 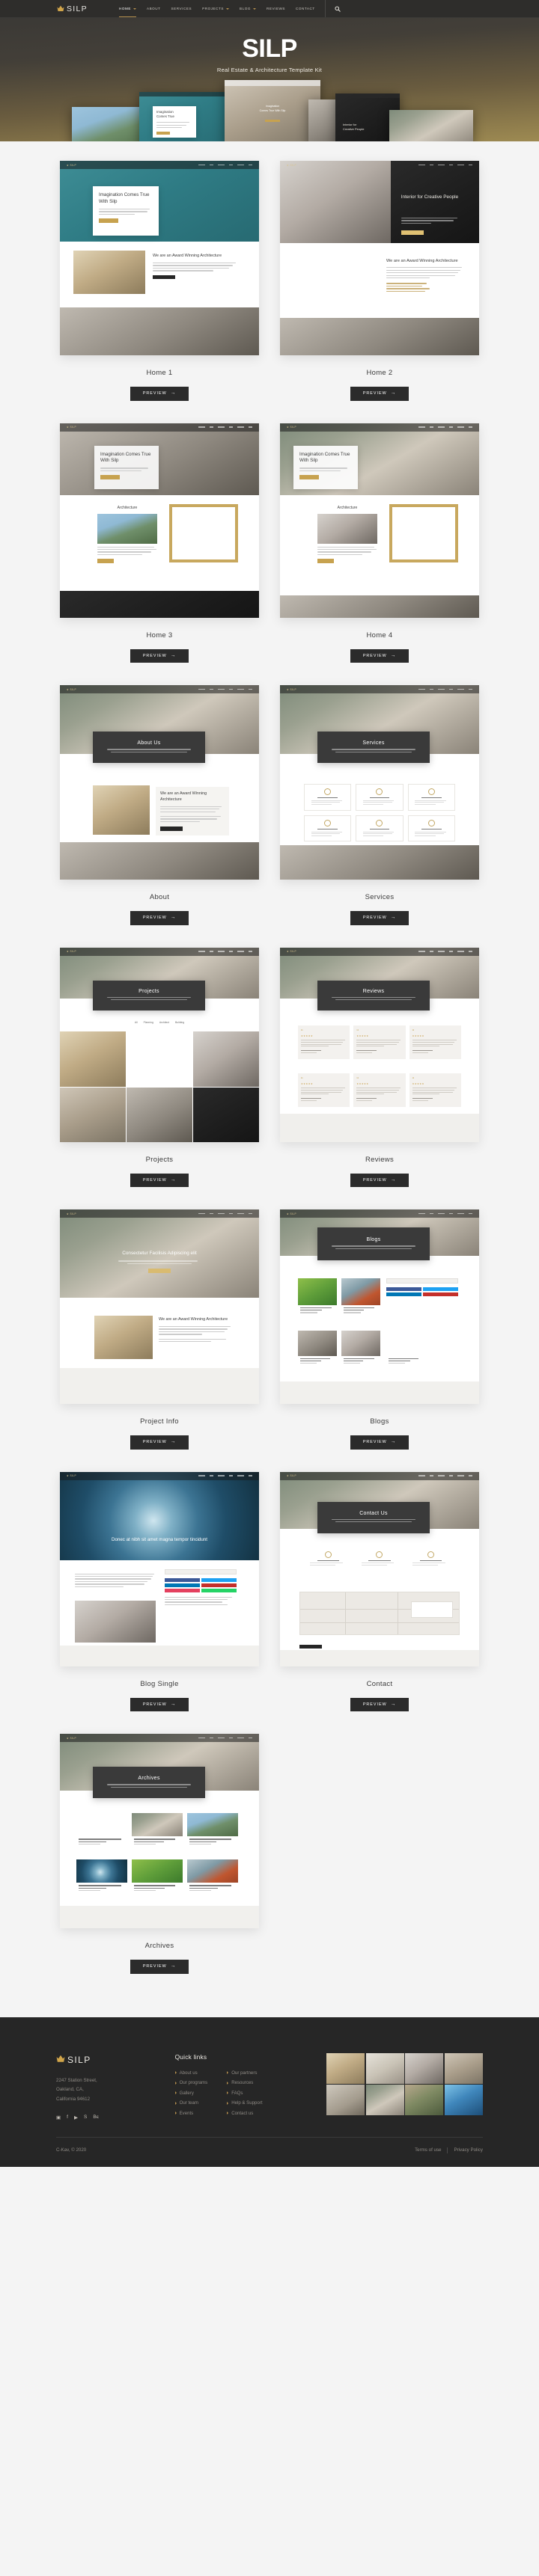 I want to click on footer-link-gallery: Gallery, so click(x=191, y=2093).